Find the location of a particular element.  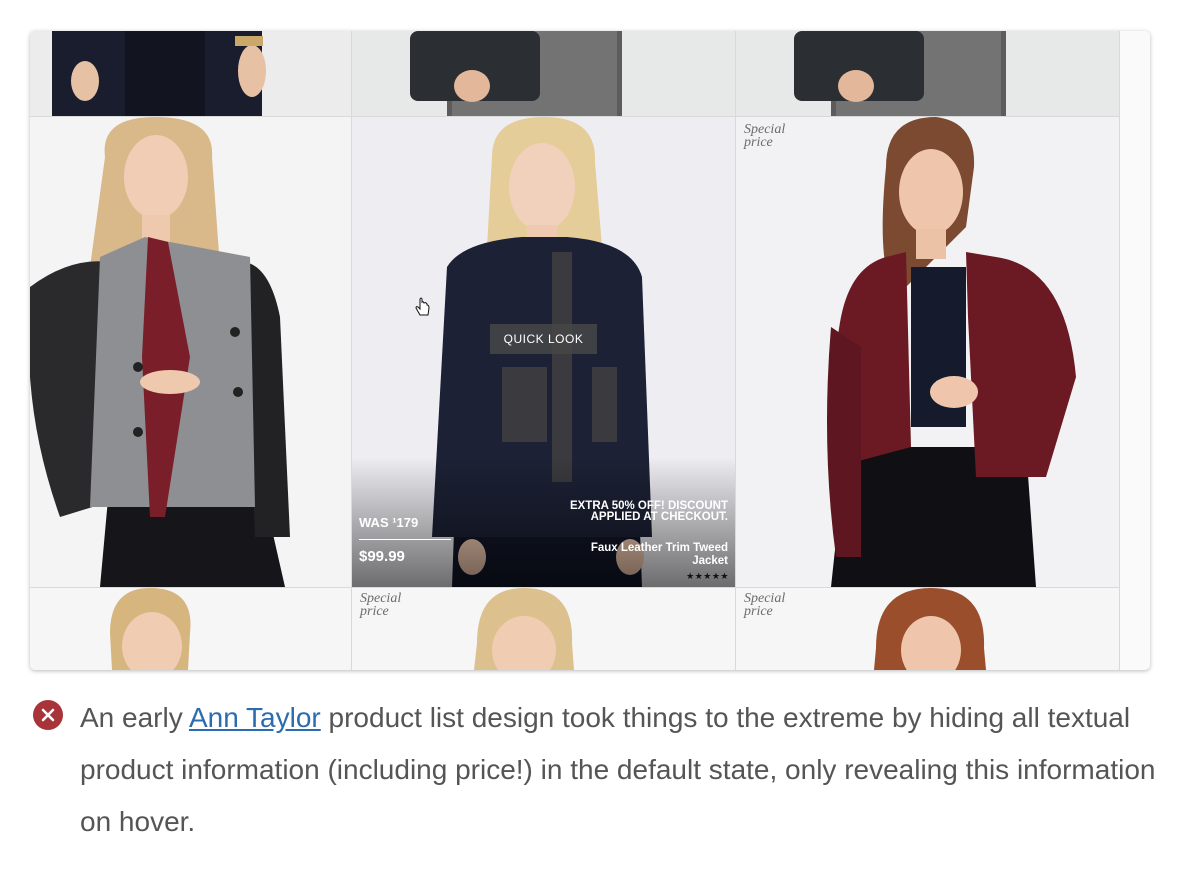

current-price: $99.99 is located at coordinates (382, 556).